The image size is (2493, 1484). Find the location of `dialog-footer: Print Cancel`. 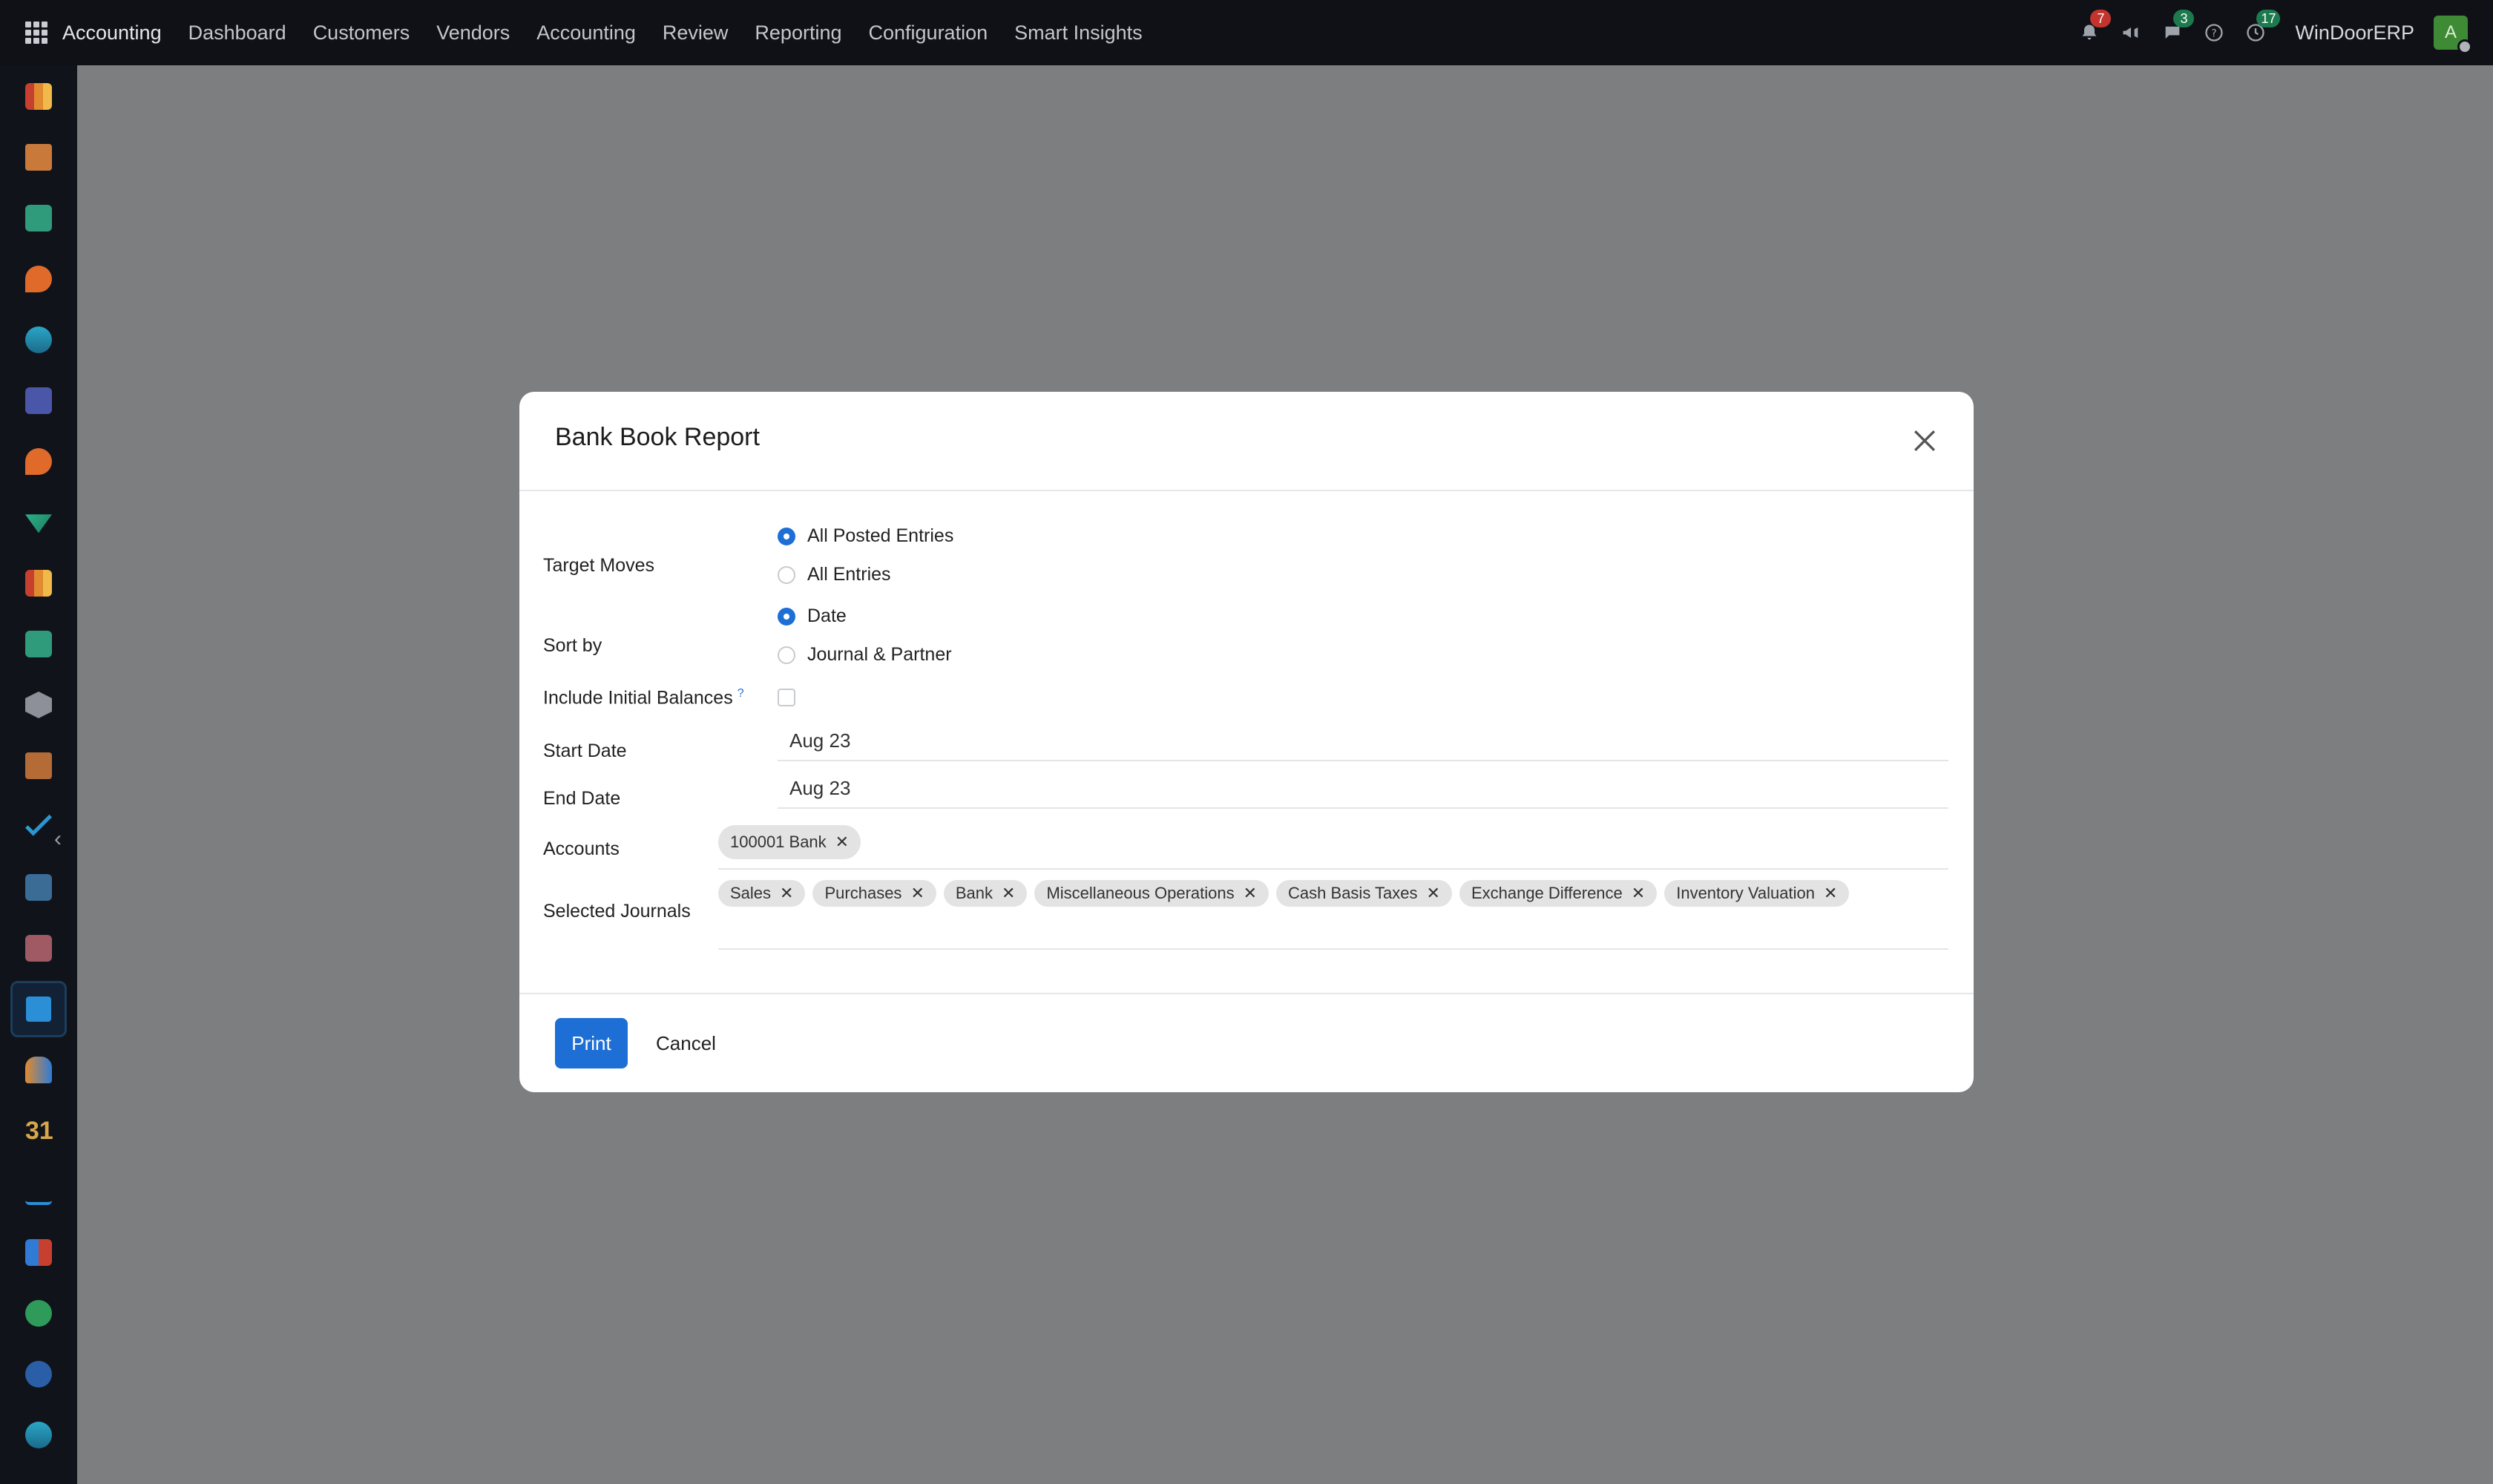

dialog-footer: Print Cancel is located at coordinates (1246, 1042).